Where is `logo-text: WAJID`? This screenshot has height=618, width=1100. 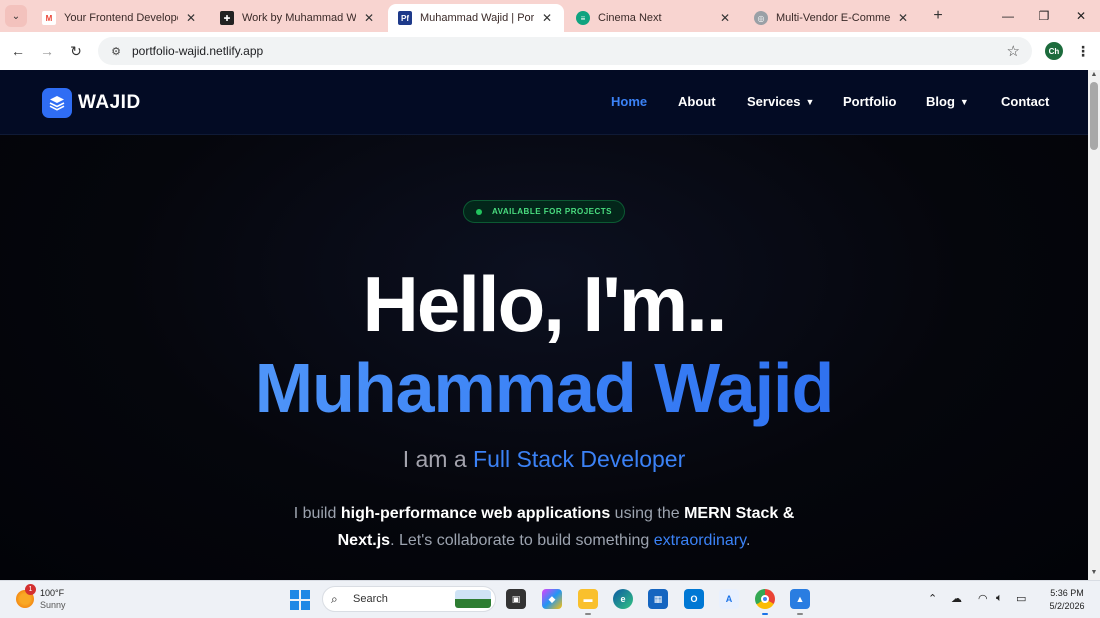 logo-text: WAJID is located at coordinates (109, 102).